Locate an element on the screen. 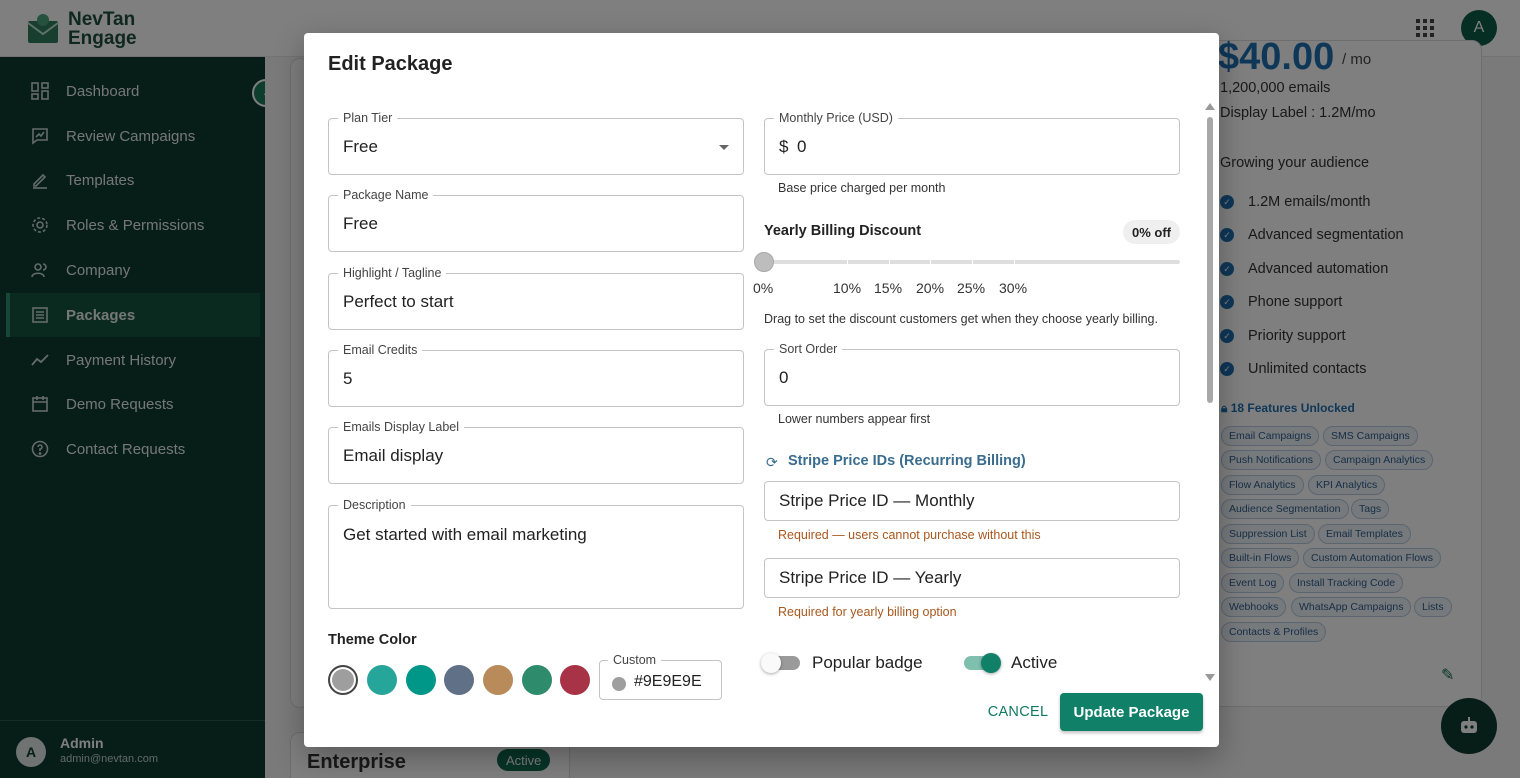 This screenshot has width=1520, height=778. popular-badge-label: Popular badge is located at coordinates (867, 662).